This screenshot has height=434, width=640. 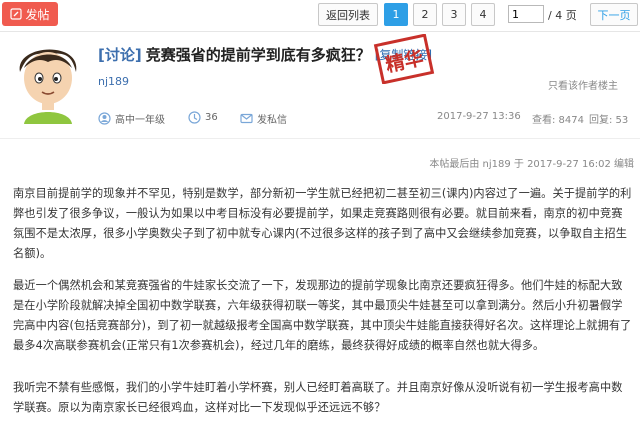 I want to click on reply-count: 回复: 53, so click(x=609, y=120).